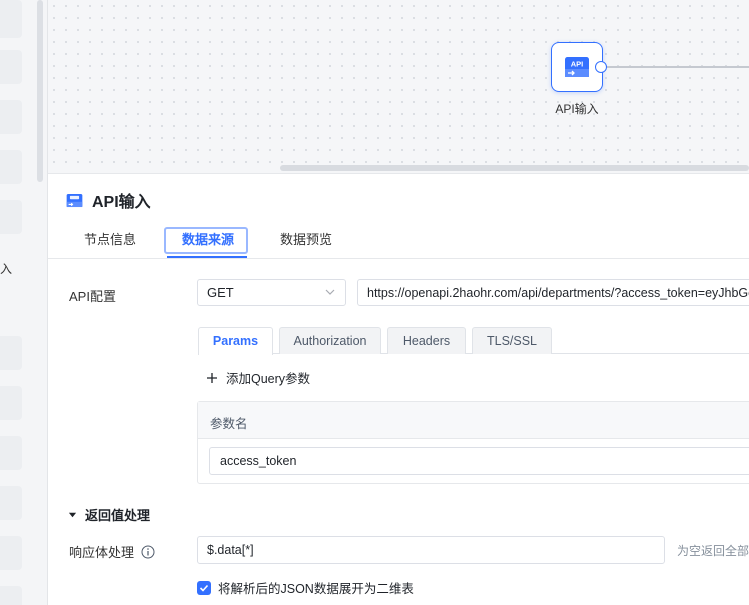 The width and height of the screenshot is (749, 605). I want to click on add-query-label: 添加Query参数, so click(268, 379).